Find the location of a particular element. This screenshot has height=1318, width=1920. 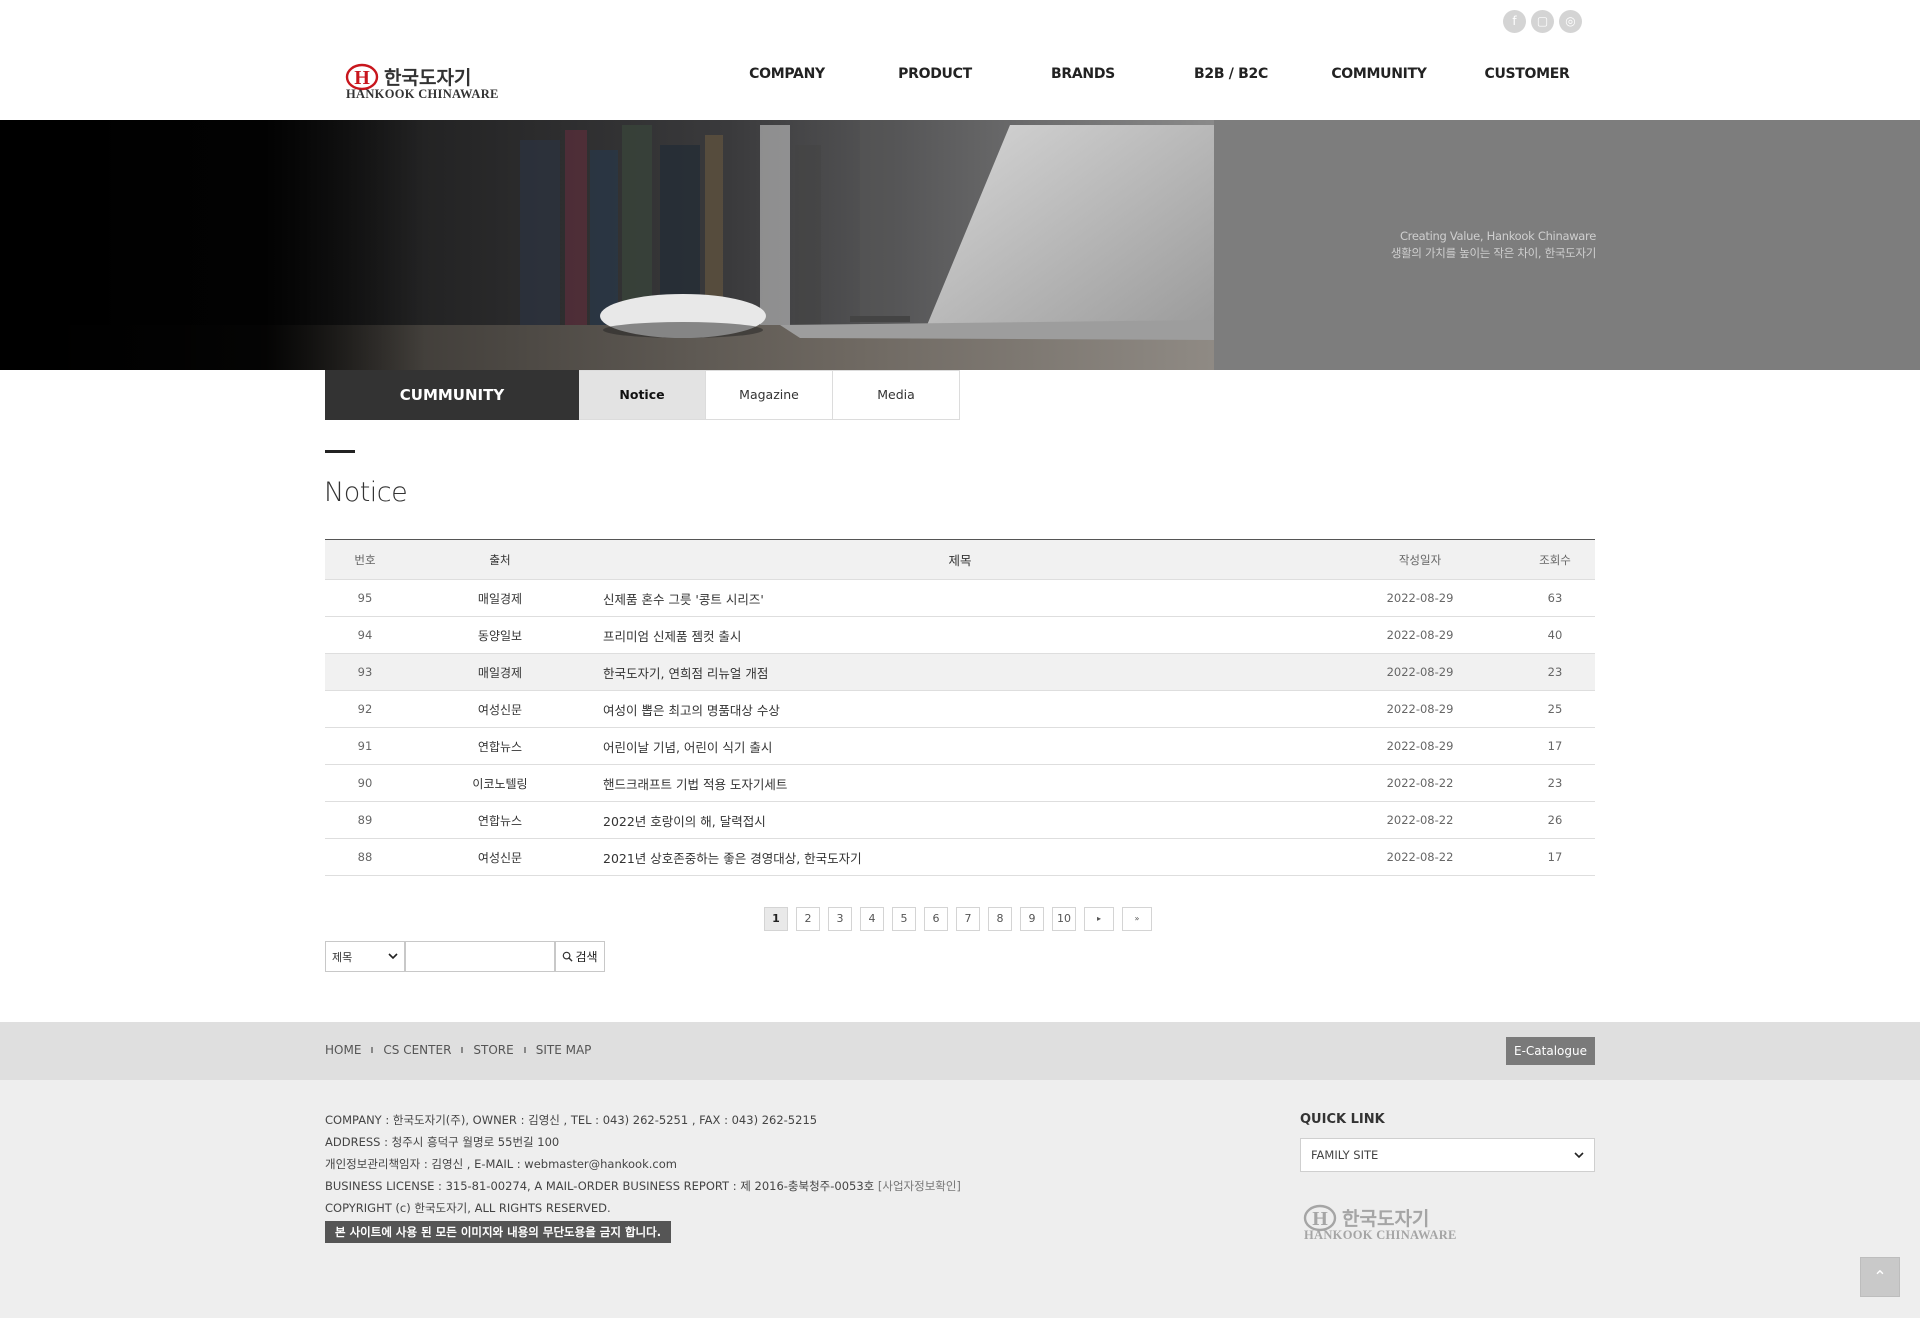

instagram-icon: ◎ is located at coordinates (1570, 21).